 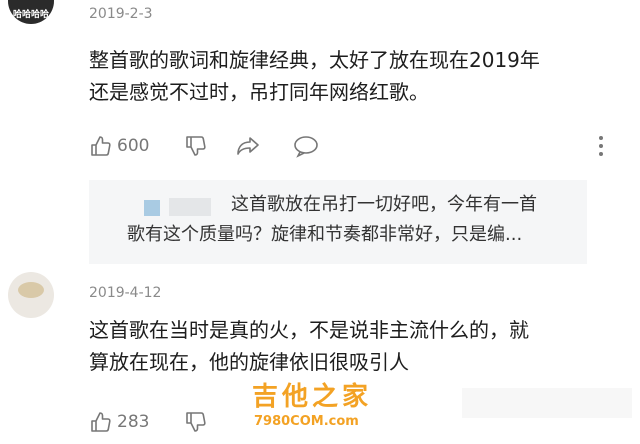 I want to click on comment-date: 2019-4-12, so click(x=125, y=293).